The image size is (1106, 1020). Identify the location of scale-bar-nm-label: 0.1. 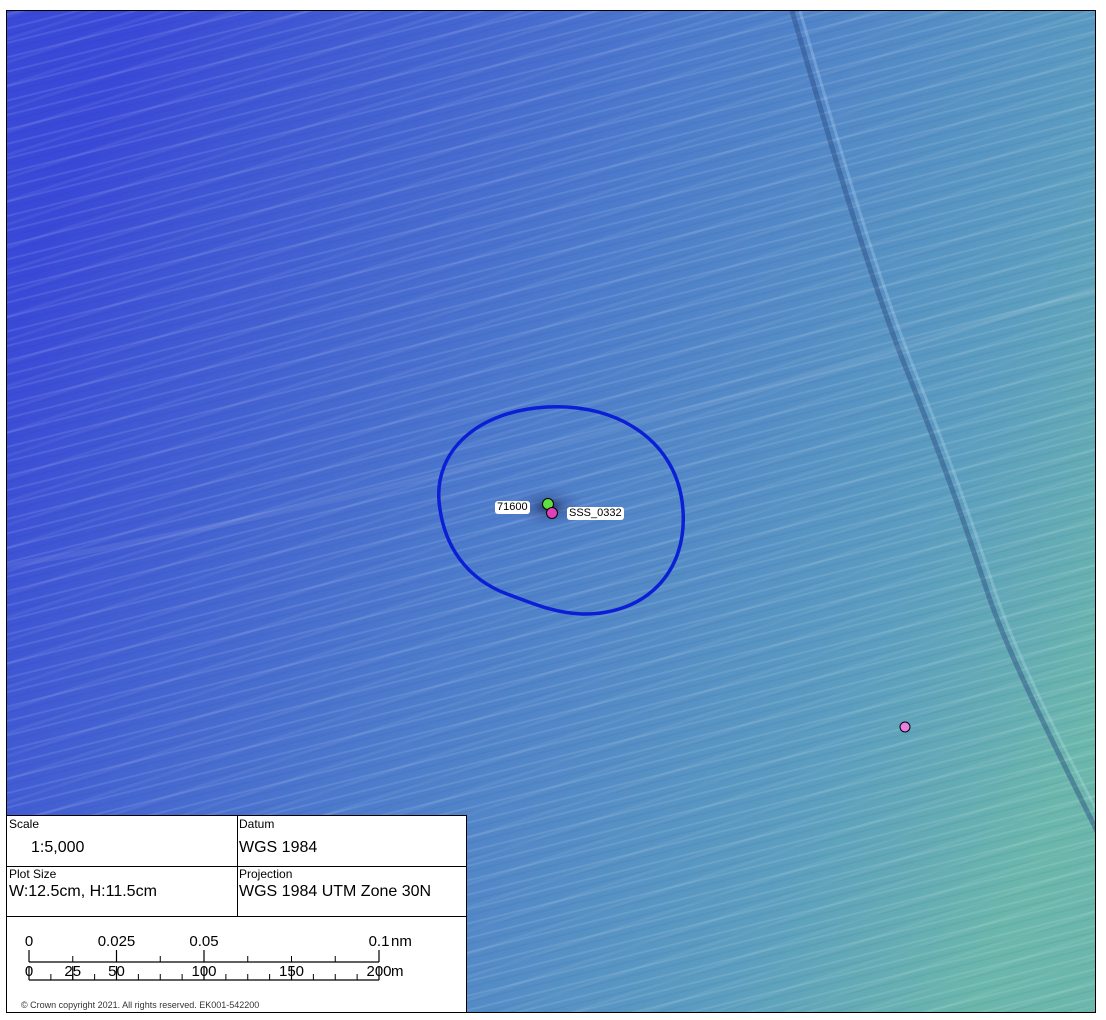
(379, 941).